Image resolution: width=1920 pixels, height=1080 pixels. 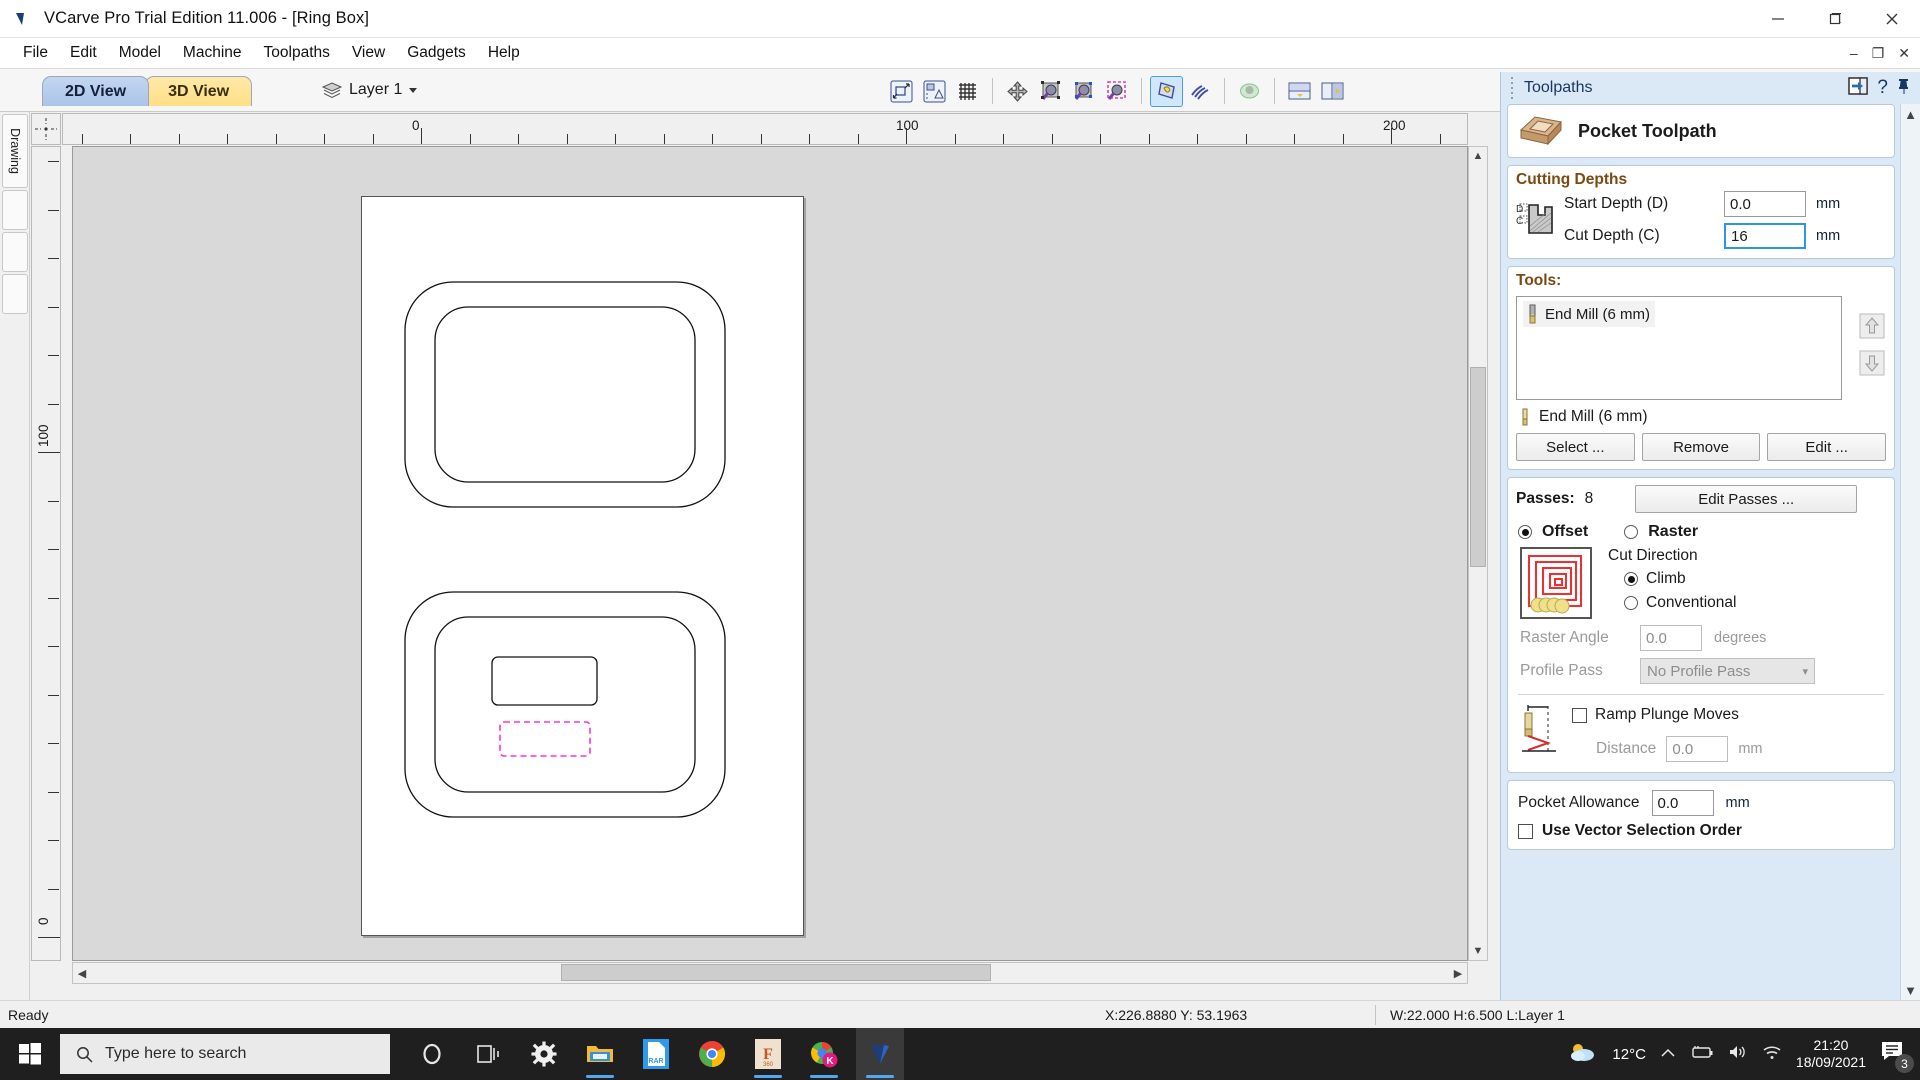 I want to click on canvas-vertical-scrollbar: ▲ ▼, so click(x=1478, y=553).